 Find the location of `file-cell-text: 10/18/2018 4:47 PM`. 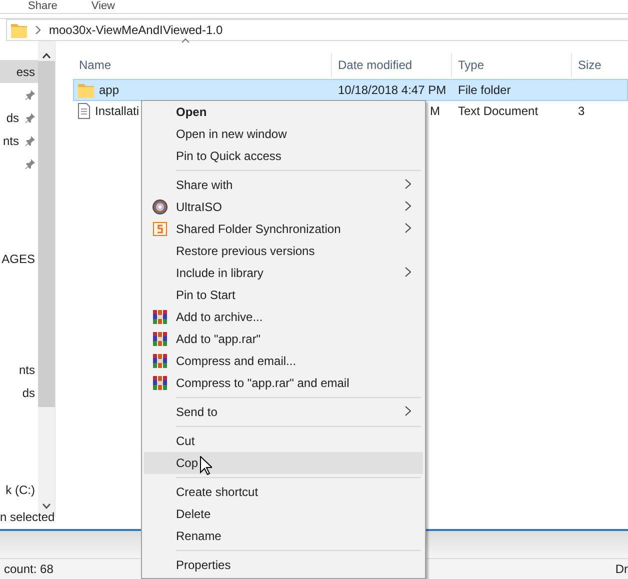

file-cell-text: 10/18/2018 4:47 PM is located at coordinates (392, 90).